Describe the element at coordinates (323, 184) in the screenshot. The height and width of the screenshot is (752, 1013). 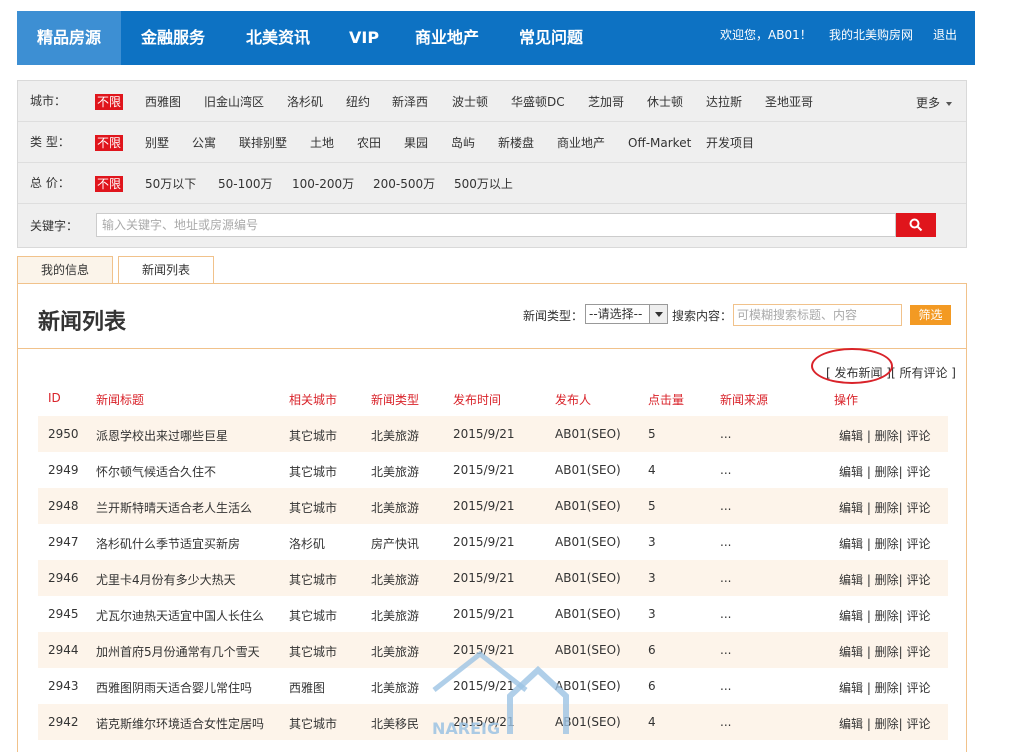
I see `price-option: 100-200万` at that location.